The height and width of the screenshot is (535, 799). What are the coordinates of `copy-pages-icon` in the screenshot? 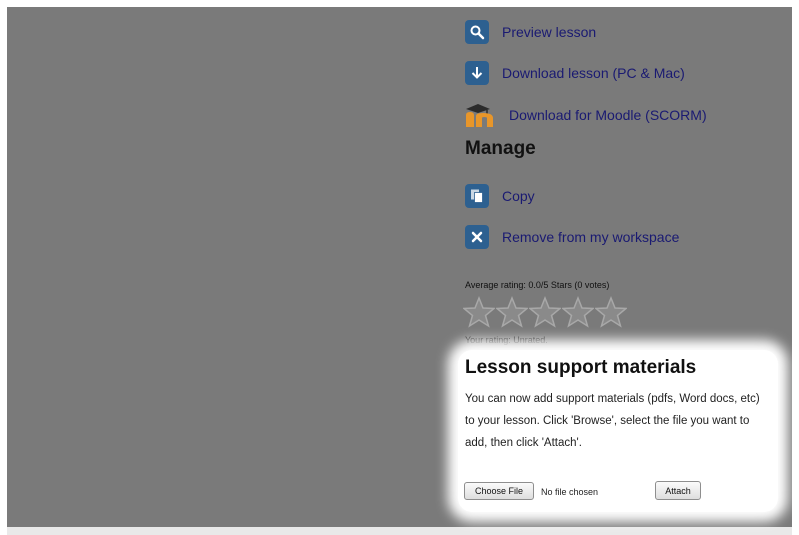 It's located at (477, 196).